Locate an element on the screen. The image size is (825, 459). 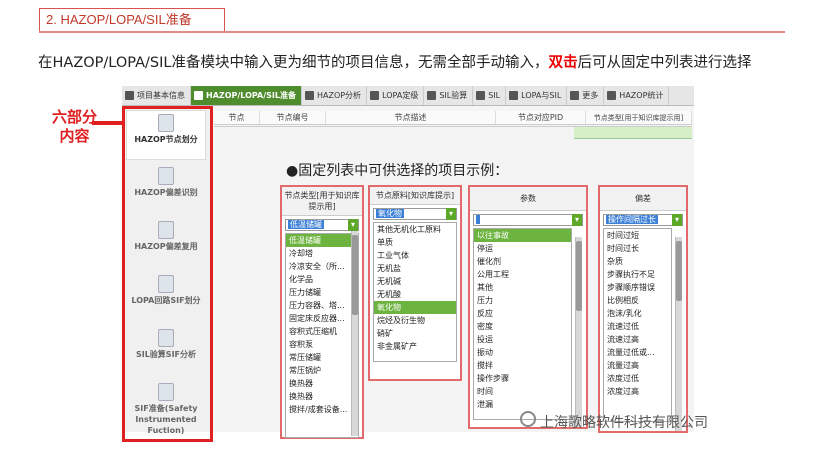
list-item: 泄漏 is located at coordinates (522, 404).